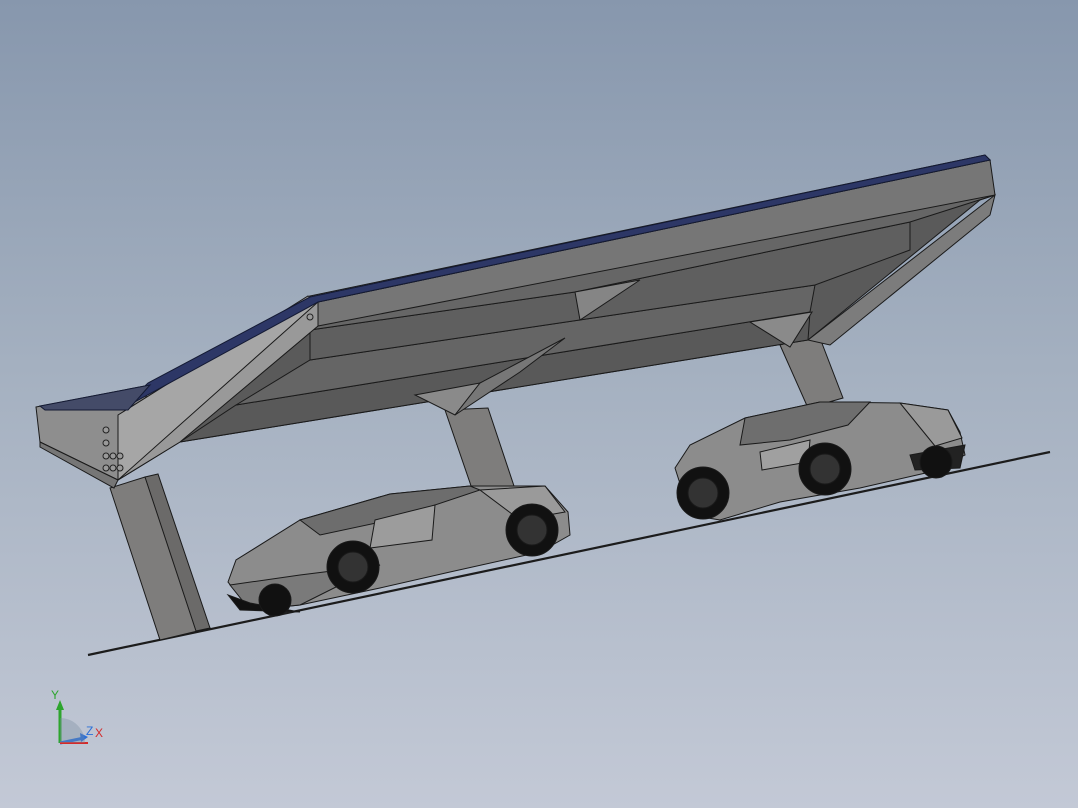 Image resolution: width=1078 pixels, height=808 pixels. Describe the element at coordinates (99, 733) in the screenshot. I see `axis-label-x: X` at that location.